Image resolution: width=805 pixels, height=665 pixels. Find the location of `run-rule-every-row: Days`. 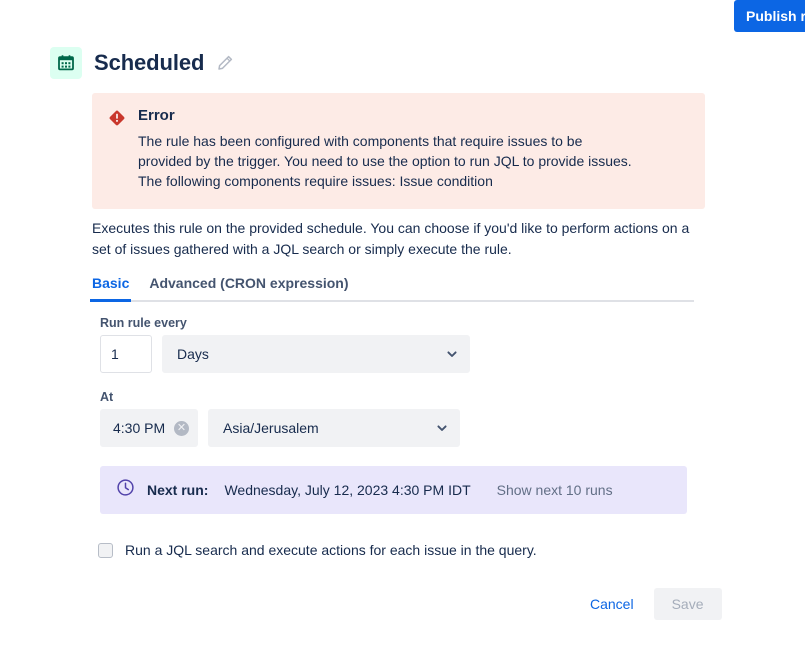

run-rule-every-row: Days is located at coordinates (400, 354).